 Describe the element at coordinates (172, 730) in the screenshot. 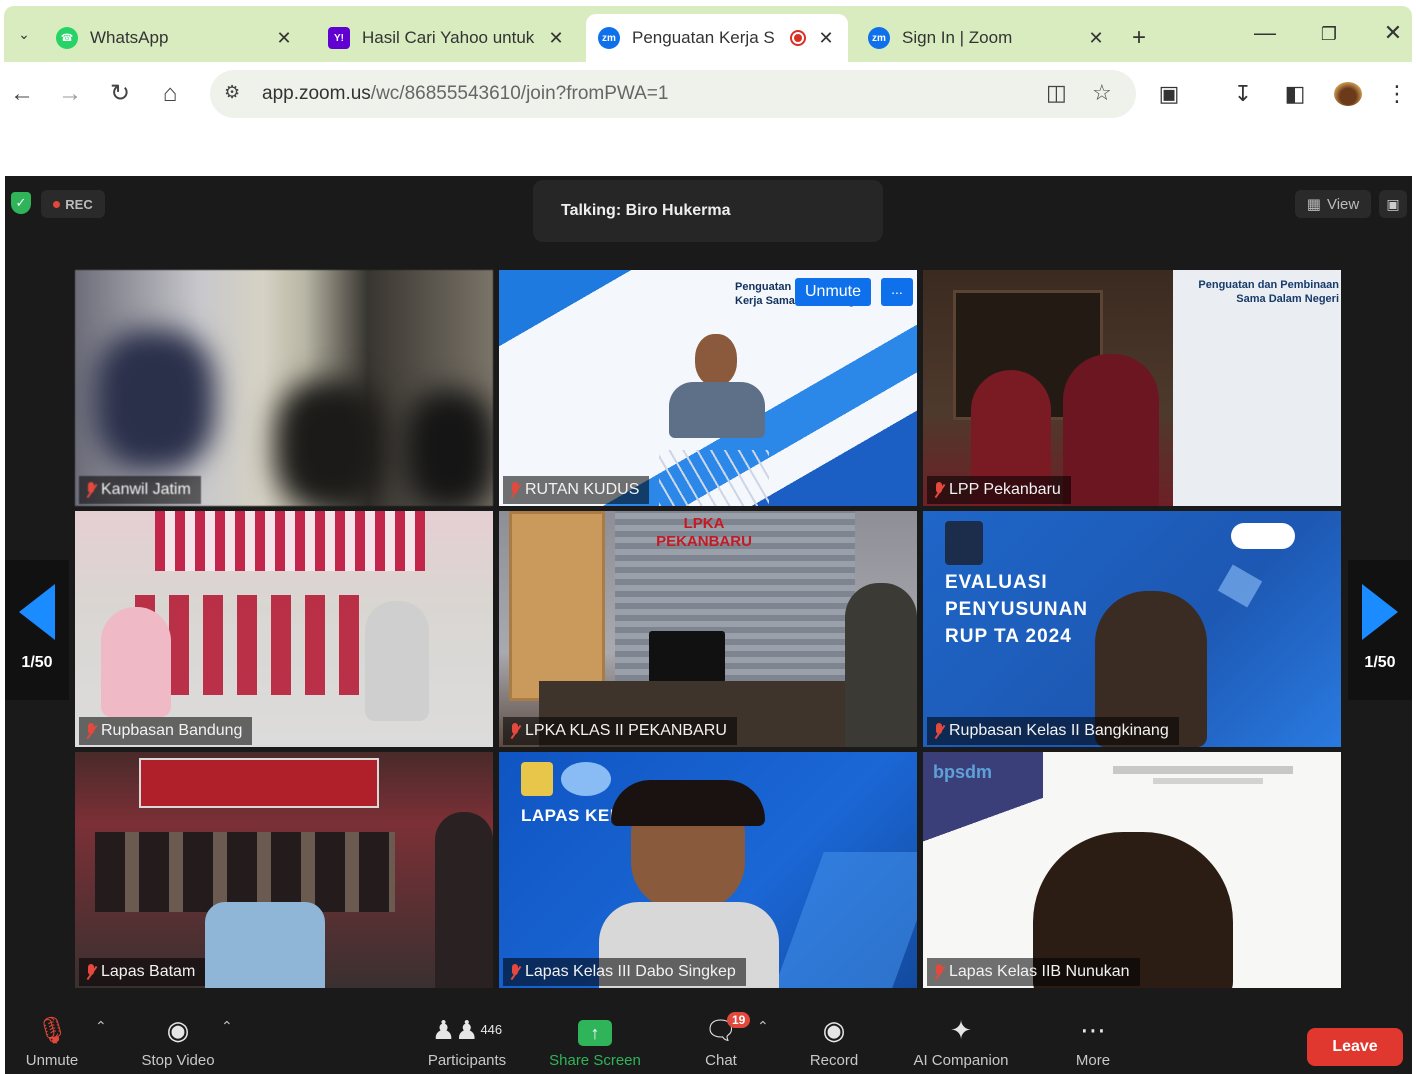

I see `participant-name-text: Rupbasan Bandung` at that location.